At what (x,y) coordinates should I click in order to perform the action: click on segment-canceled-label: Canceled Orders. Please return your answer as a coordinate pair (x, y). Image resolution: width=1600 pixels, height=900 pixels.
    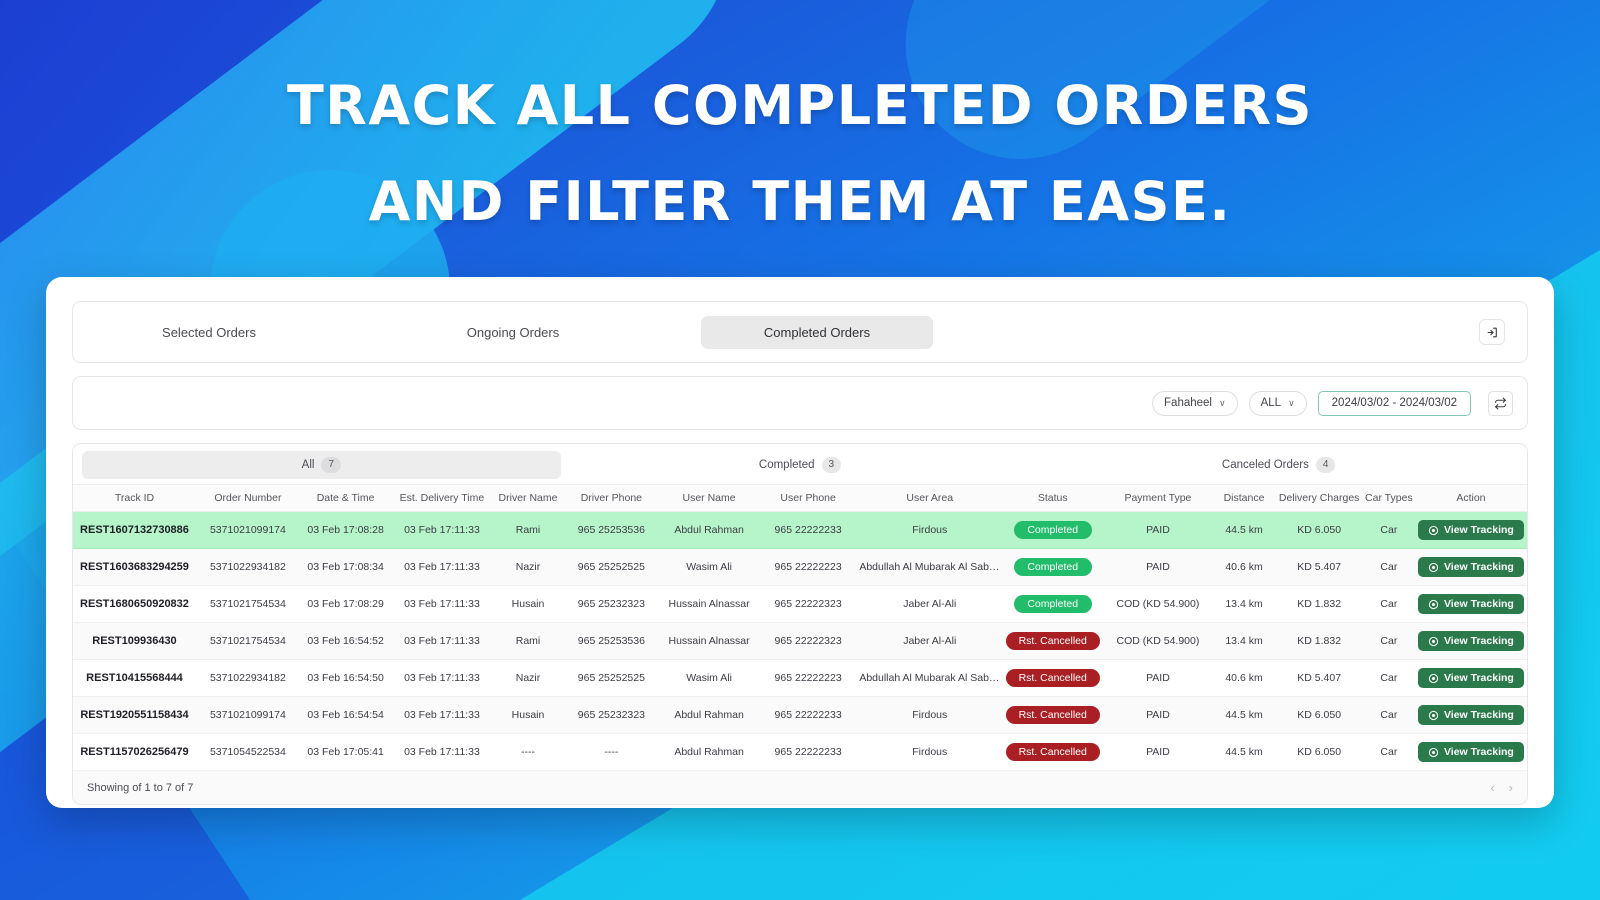
    Looking at the image, I should click on (1265, 465).